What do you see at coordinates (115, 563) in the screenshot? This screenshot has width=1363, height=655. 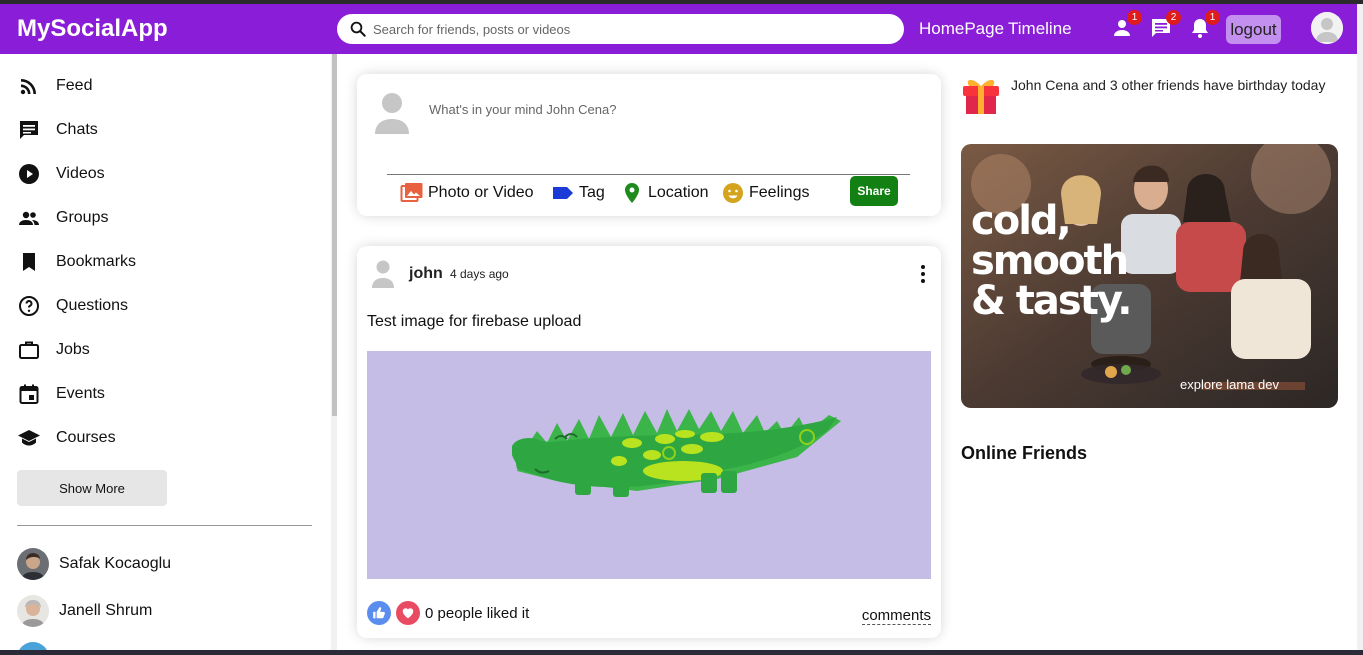 I see `friend-name: Safak Kocaoglu` at bounding box center [115, 563].